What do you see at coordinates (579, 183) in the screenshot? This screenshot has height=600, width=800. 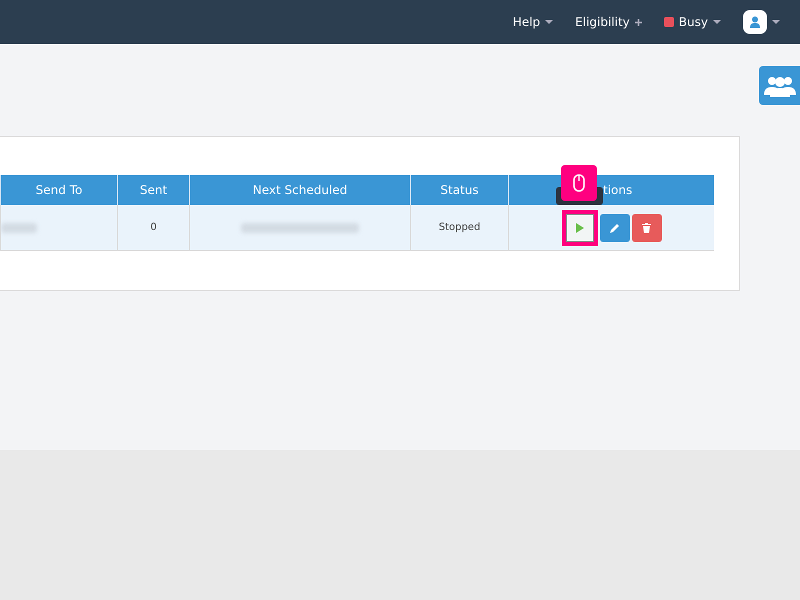 I see `mouse-icon` at bounding box center [579, 183].